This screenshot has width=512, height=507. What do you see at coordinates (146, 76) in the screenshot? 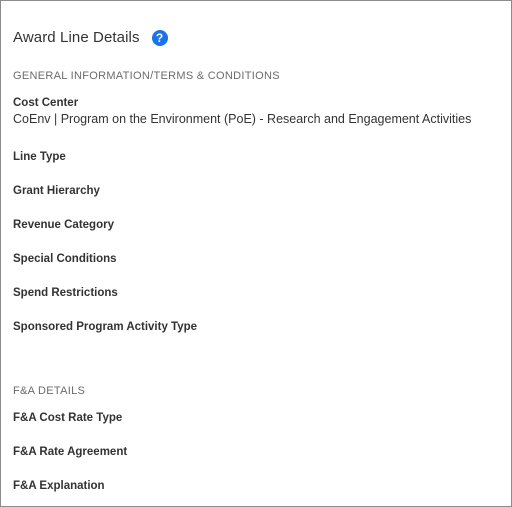
I see `section-heading-general: GENERAL INFORMATION/TERMS & CONDITIONS` at bounding box center [146, 76].